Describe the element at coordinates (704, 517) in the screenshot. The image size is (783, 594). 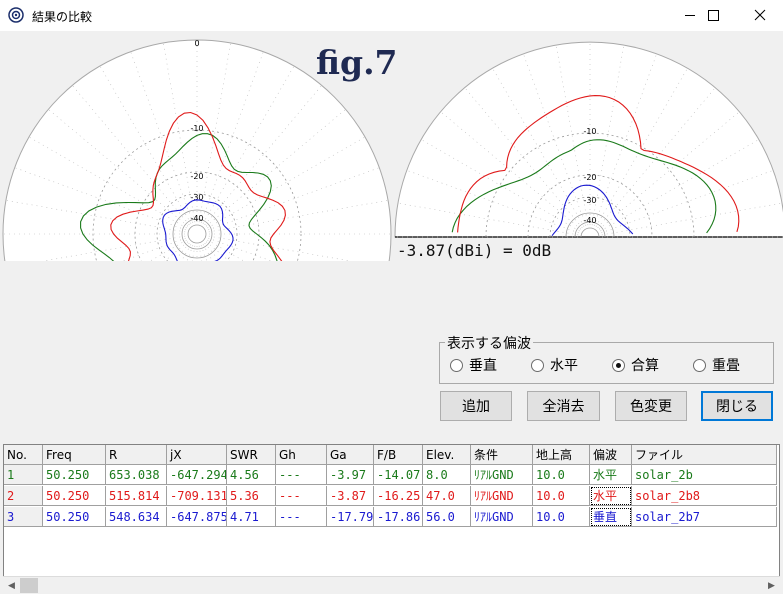
I see `table-cell: solar_2b7` at that location.